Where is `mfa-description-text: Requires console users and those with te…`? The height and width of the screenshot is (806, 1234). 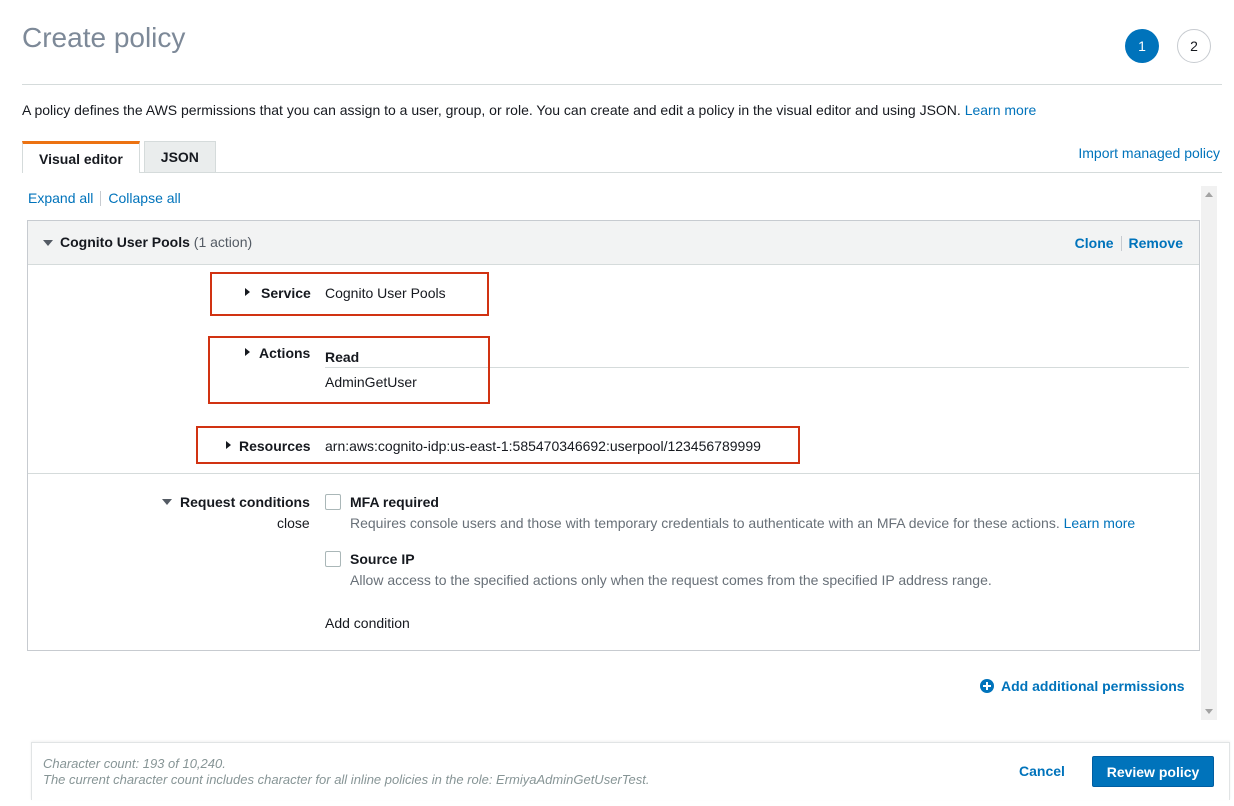 mfa-description-text: Requires console users and those with te… is located at coordinates (705, 523).